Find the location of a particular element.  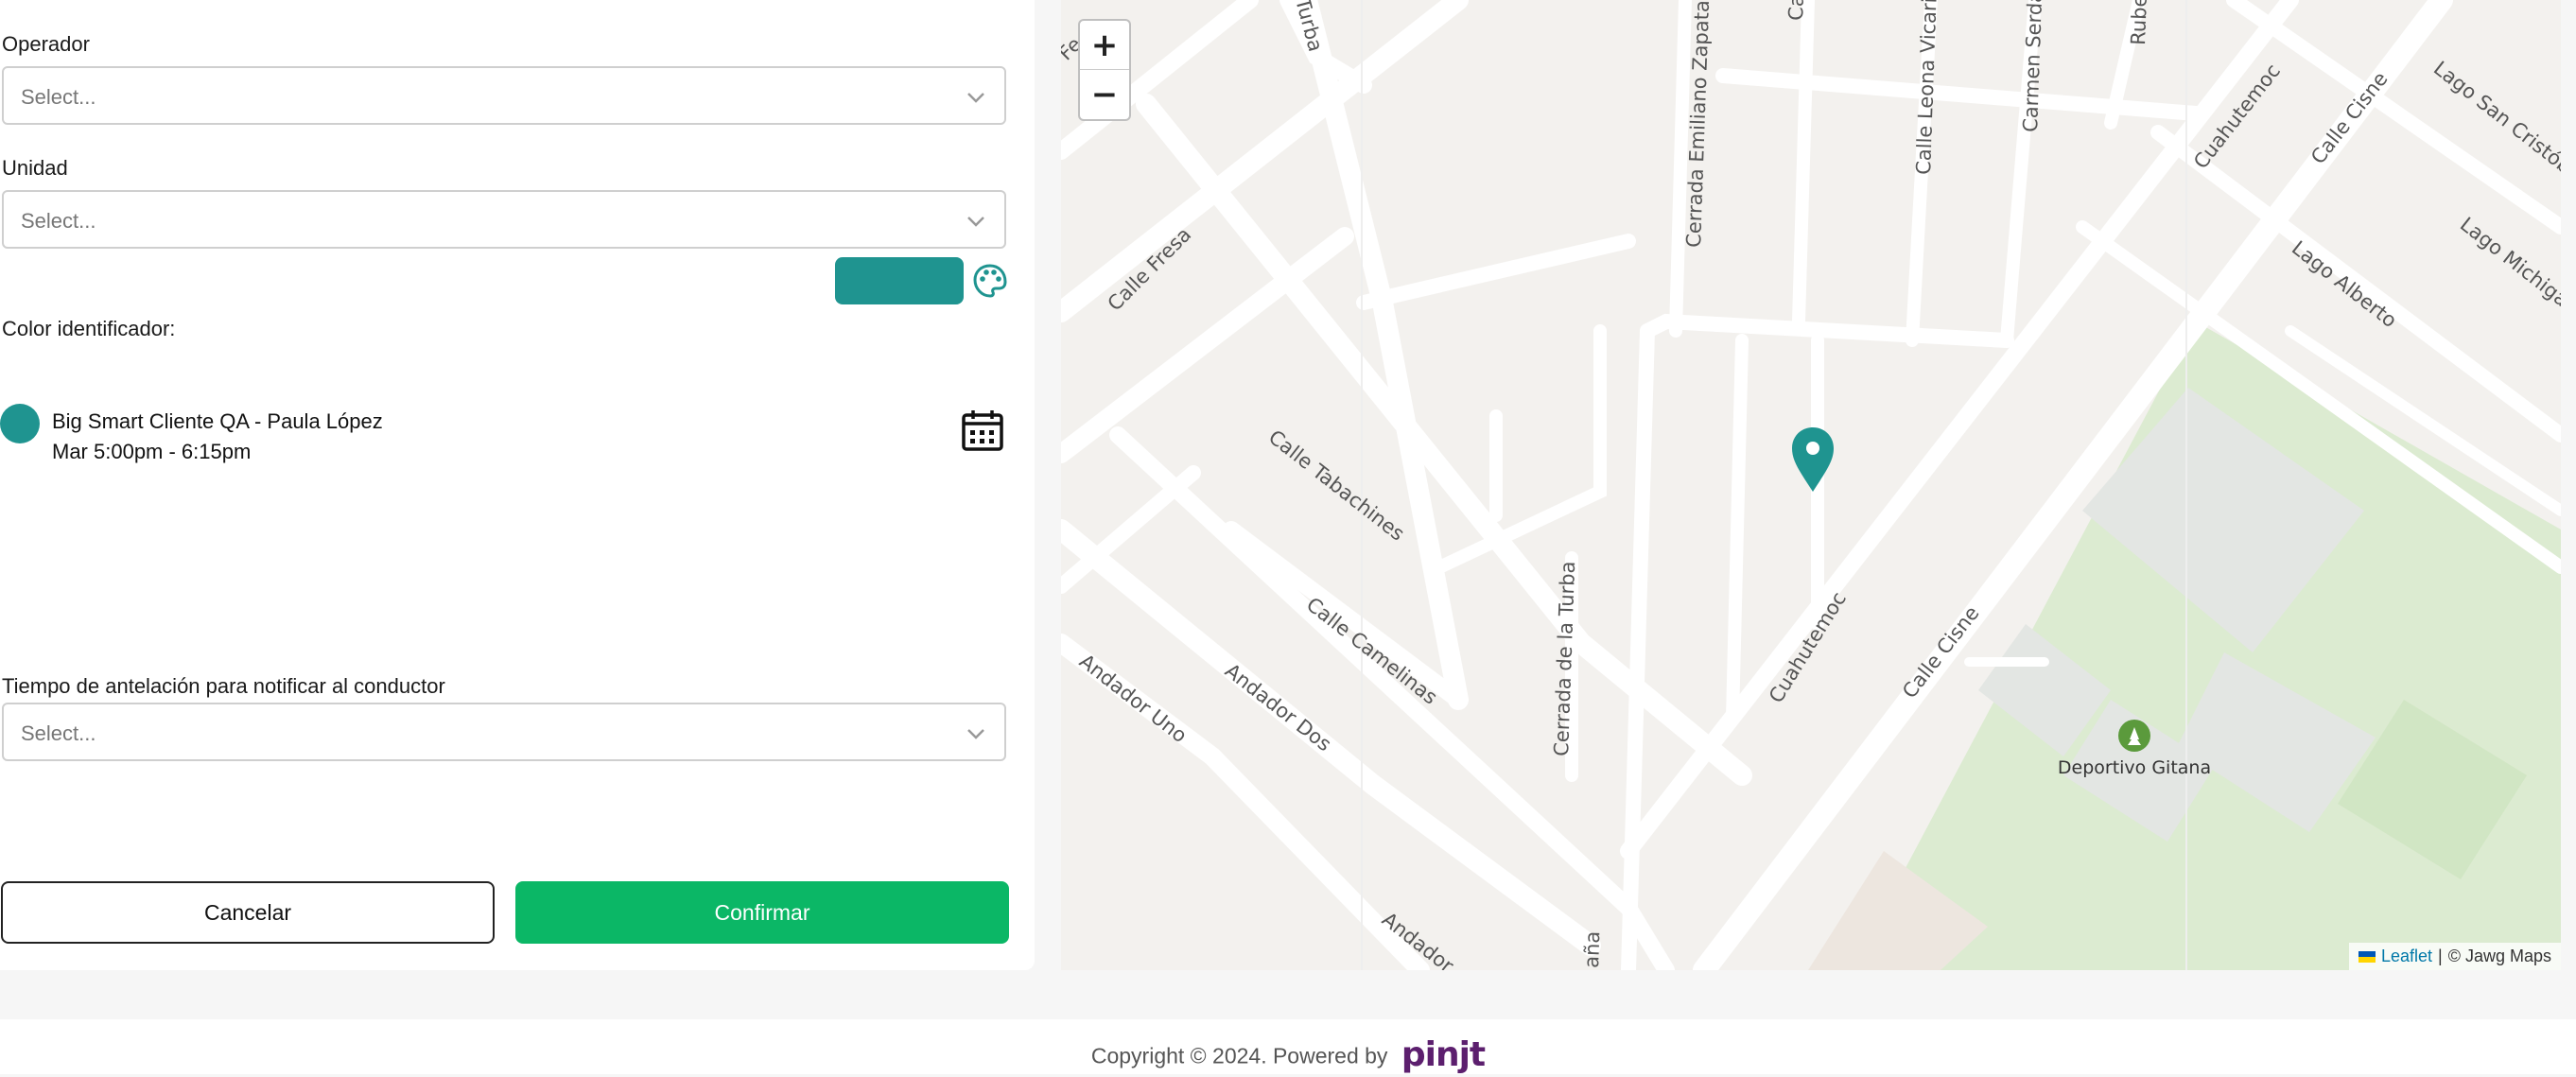

zoom-control: + − is located at coordinates (1104, 70).